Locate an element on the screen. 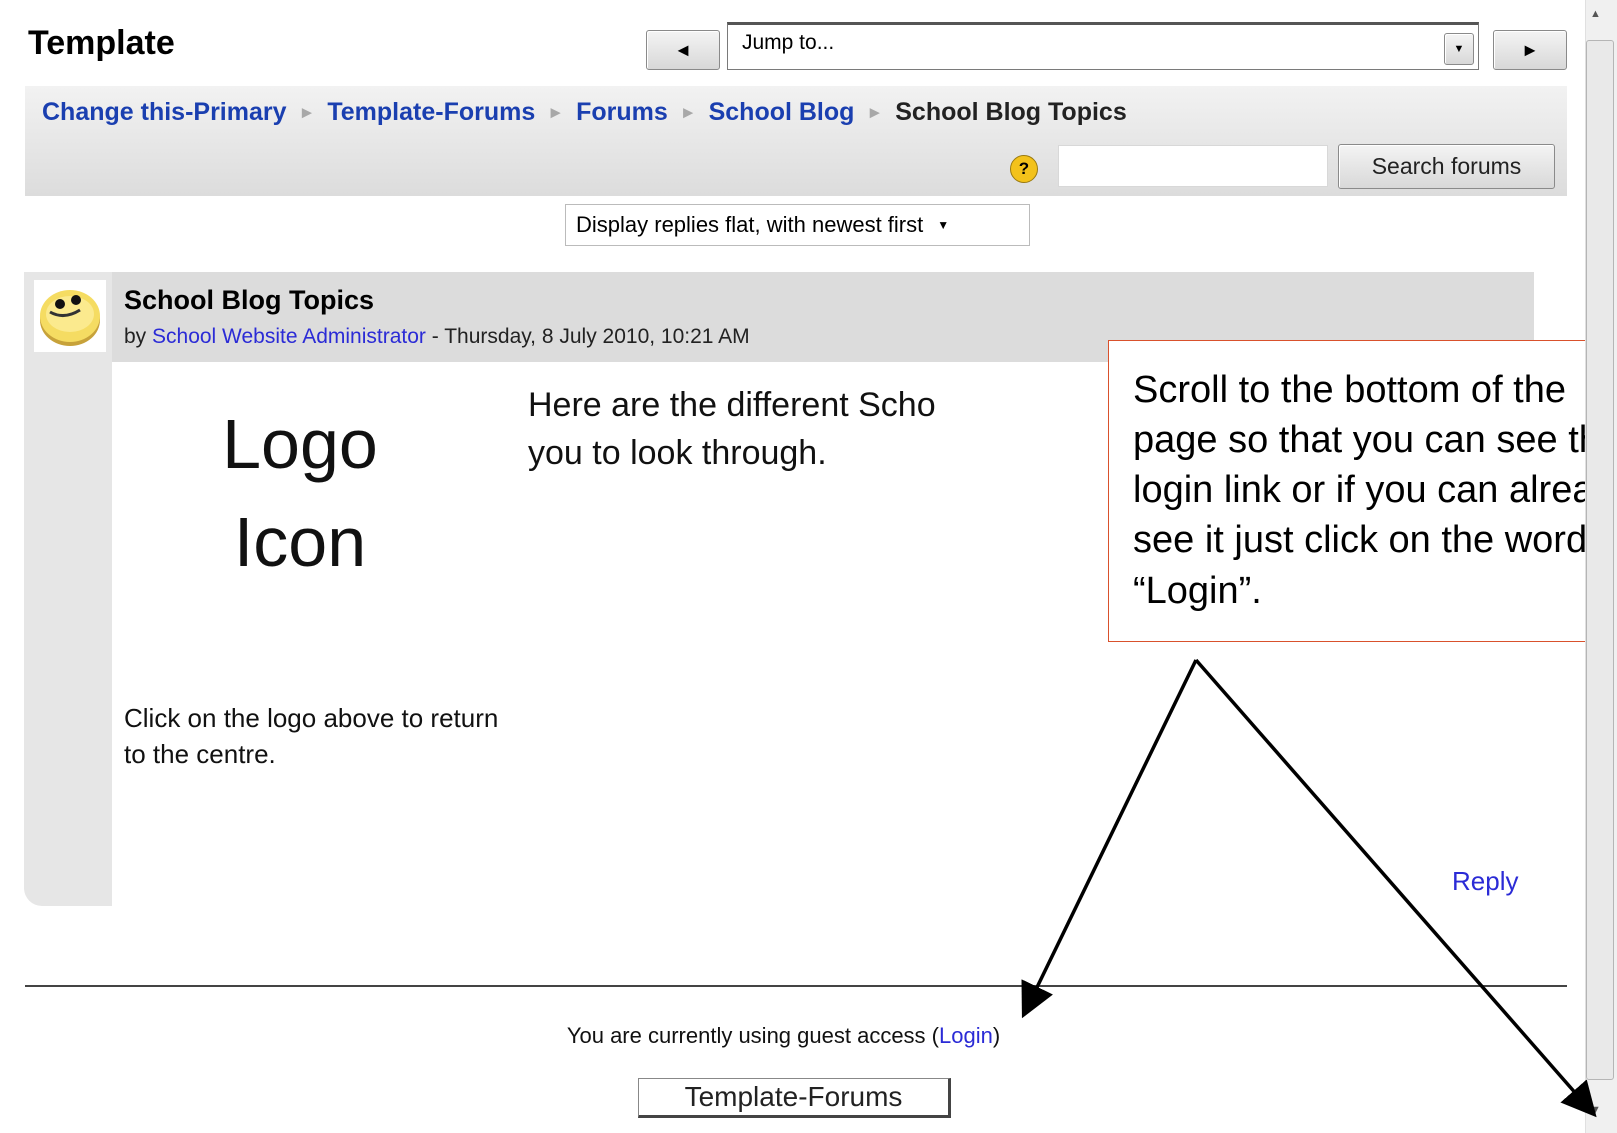  arrow-to-scrollbar is located at coordinates (1395, 888).